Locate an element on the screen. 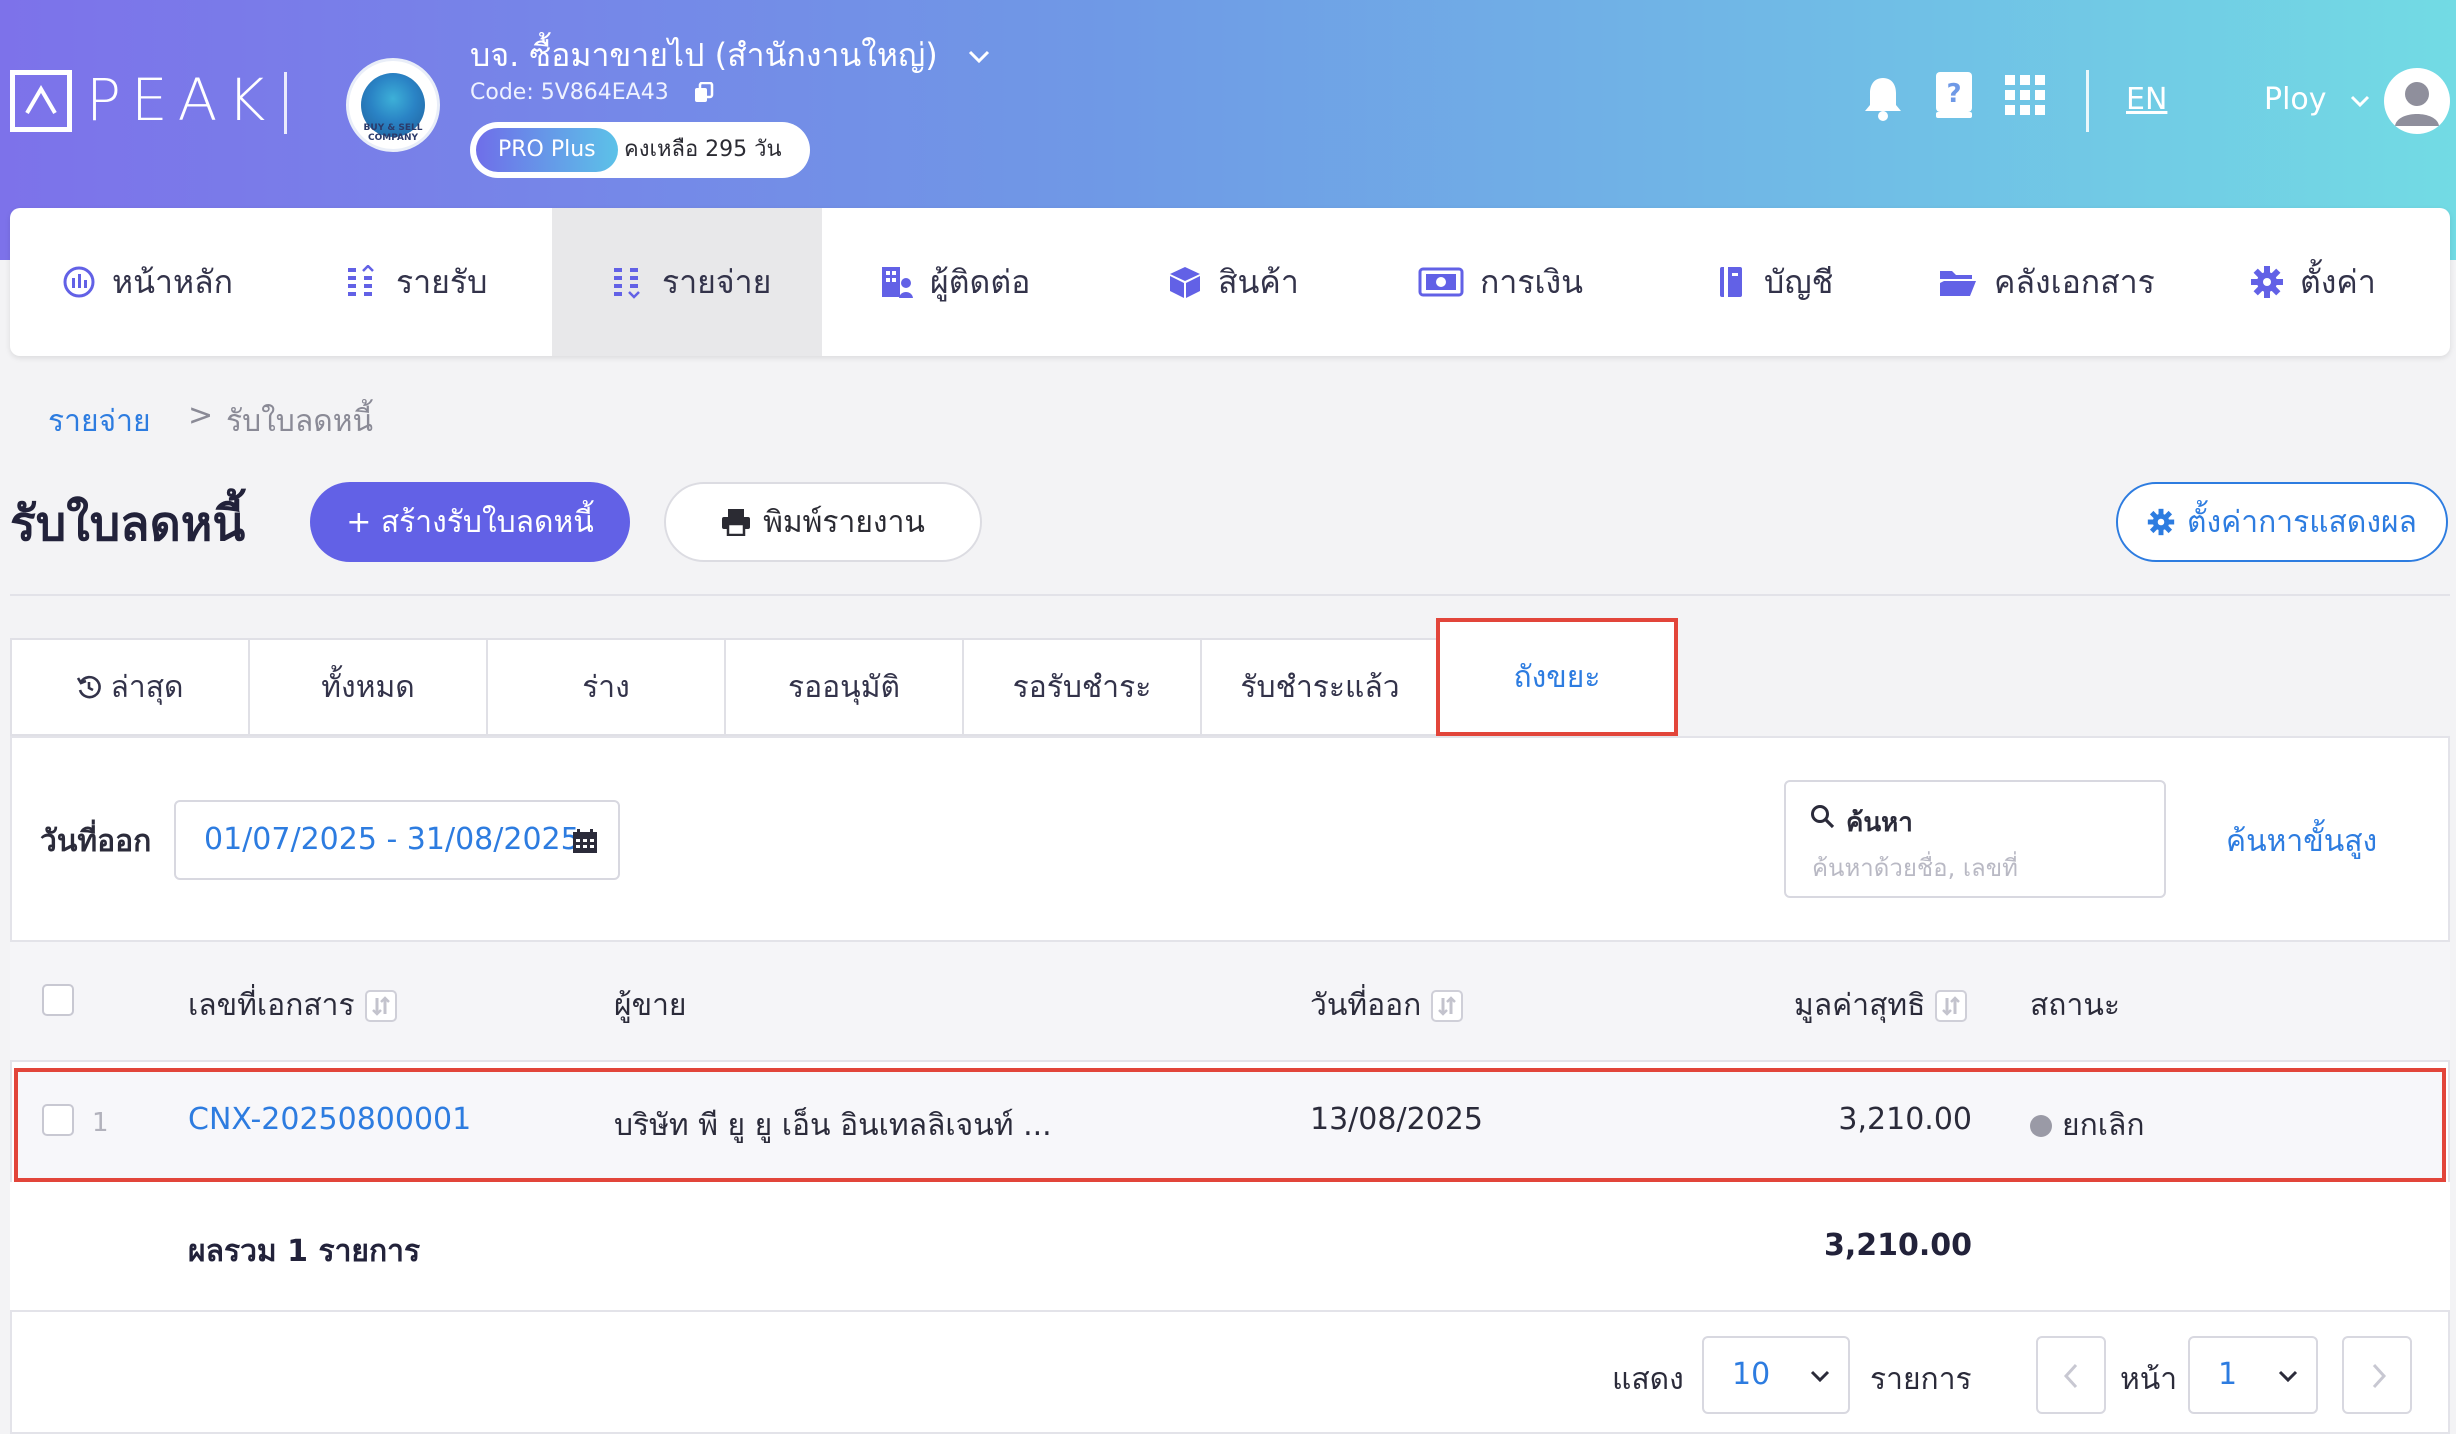 This screenshot has height=1434, width=2456. breadcrumb-current: รับใบลดหนี้ is located at coordinates (299, 421).